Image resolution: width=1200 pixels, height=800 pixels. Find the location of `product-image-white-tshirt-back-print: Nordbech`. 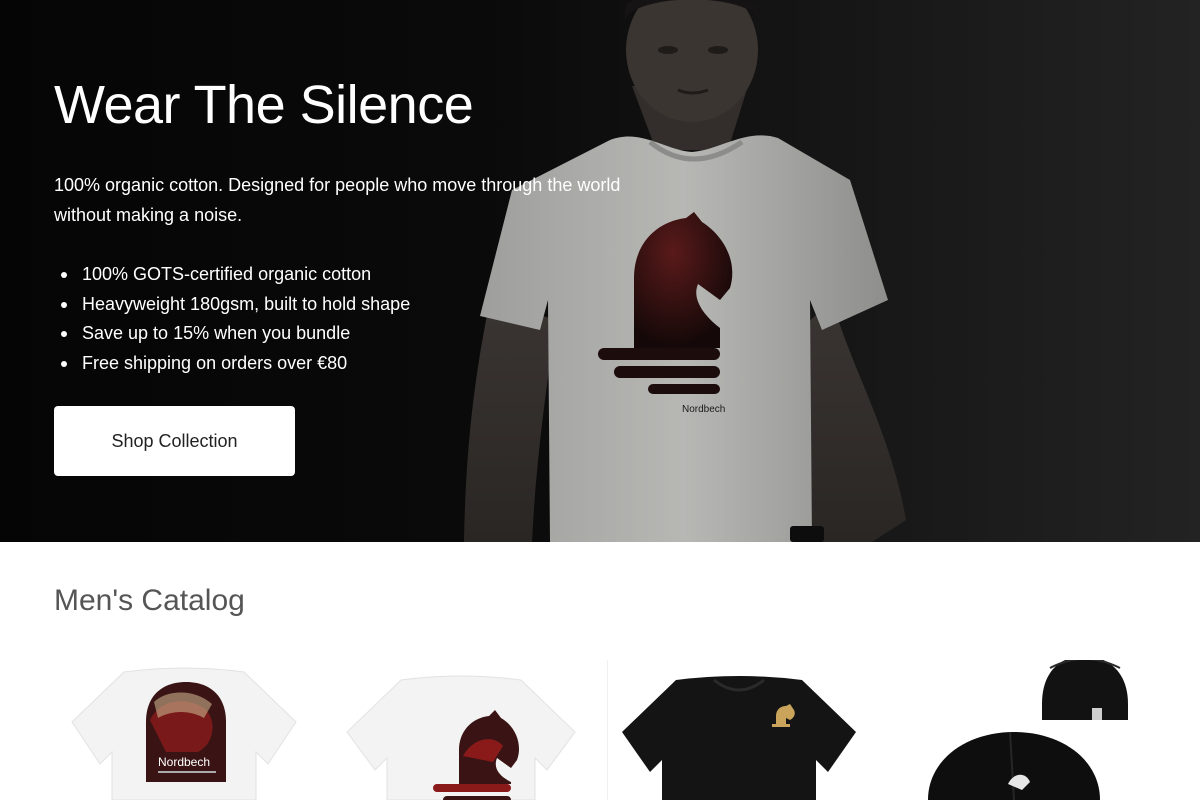

product-image-white-tshirt-back-print: Nordbech is located at coordinates (184, 733).